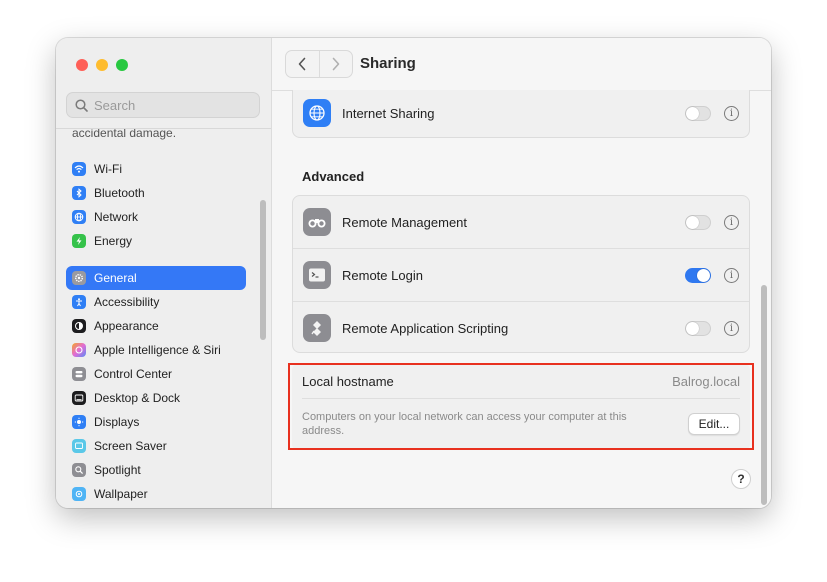  What do you see at coordinates (79, 350) in the screenshot?
I see `siri-icon` at bounding box center [79, 350].